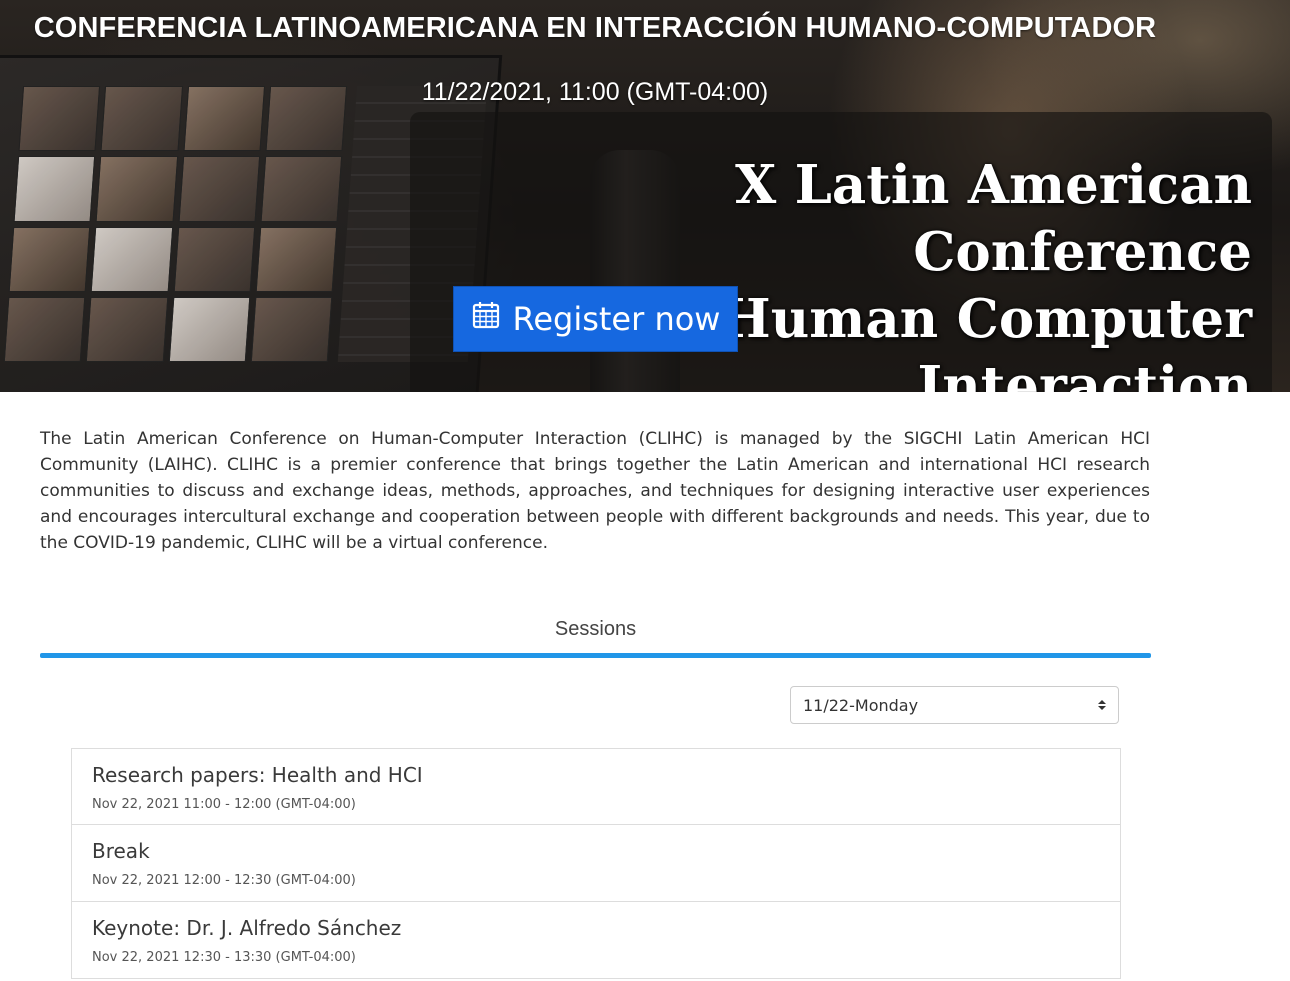 Image resolution: width=1290 pixels, height=981 pixels. What do you see at coordinates (861, 705) in the screenshot?
I see `day-select-value: 11/22-Monday` at bounding box center [861, 705].